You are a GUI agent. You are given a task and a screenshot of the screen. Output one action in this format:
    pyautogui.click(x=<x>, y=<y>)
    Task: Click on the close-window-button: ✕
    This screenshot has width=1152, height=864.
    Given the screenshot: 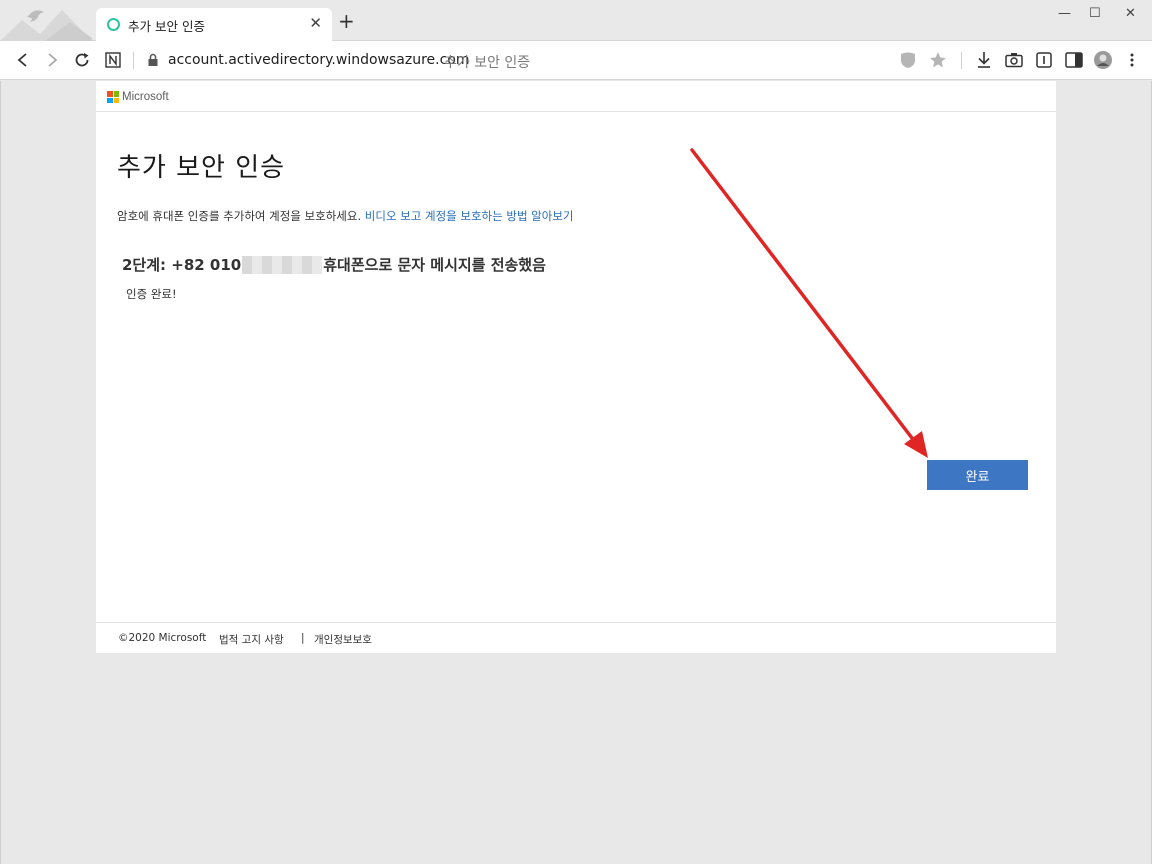 What is the action you would take?
    pyautogui.click(x=1130, y=13)
    